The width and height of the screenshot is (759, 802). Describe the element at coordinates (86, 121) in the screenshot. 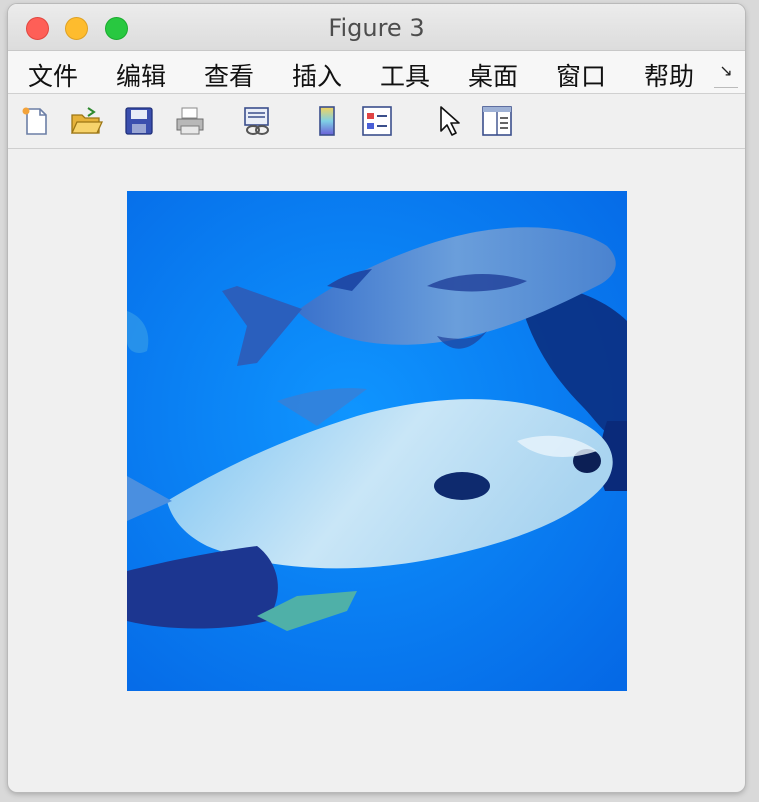

I see `open-file-icon` at that location.